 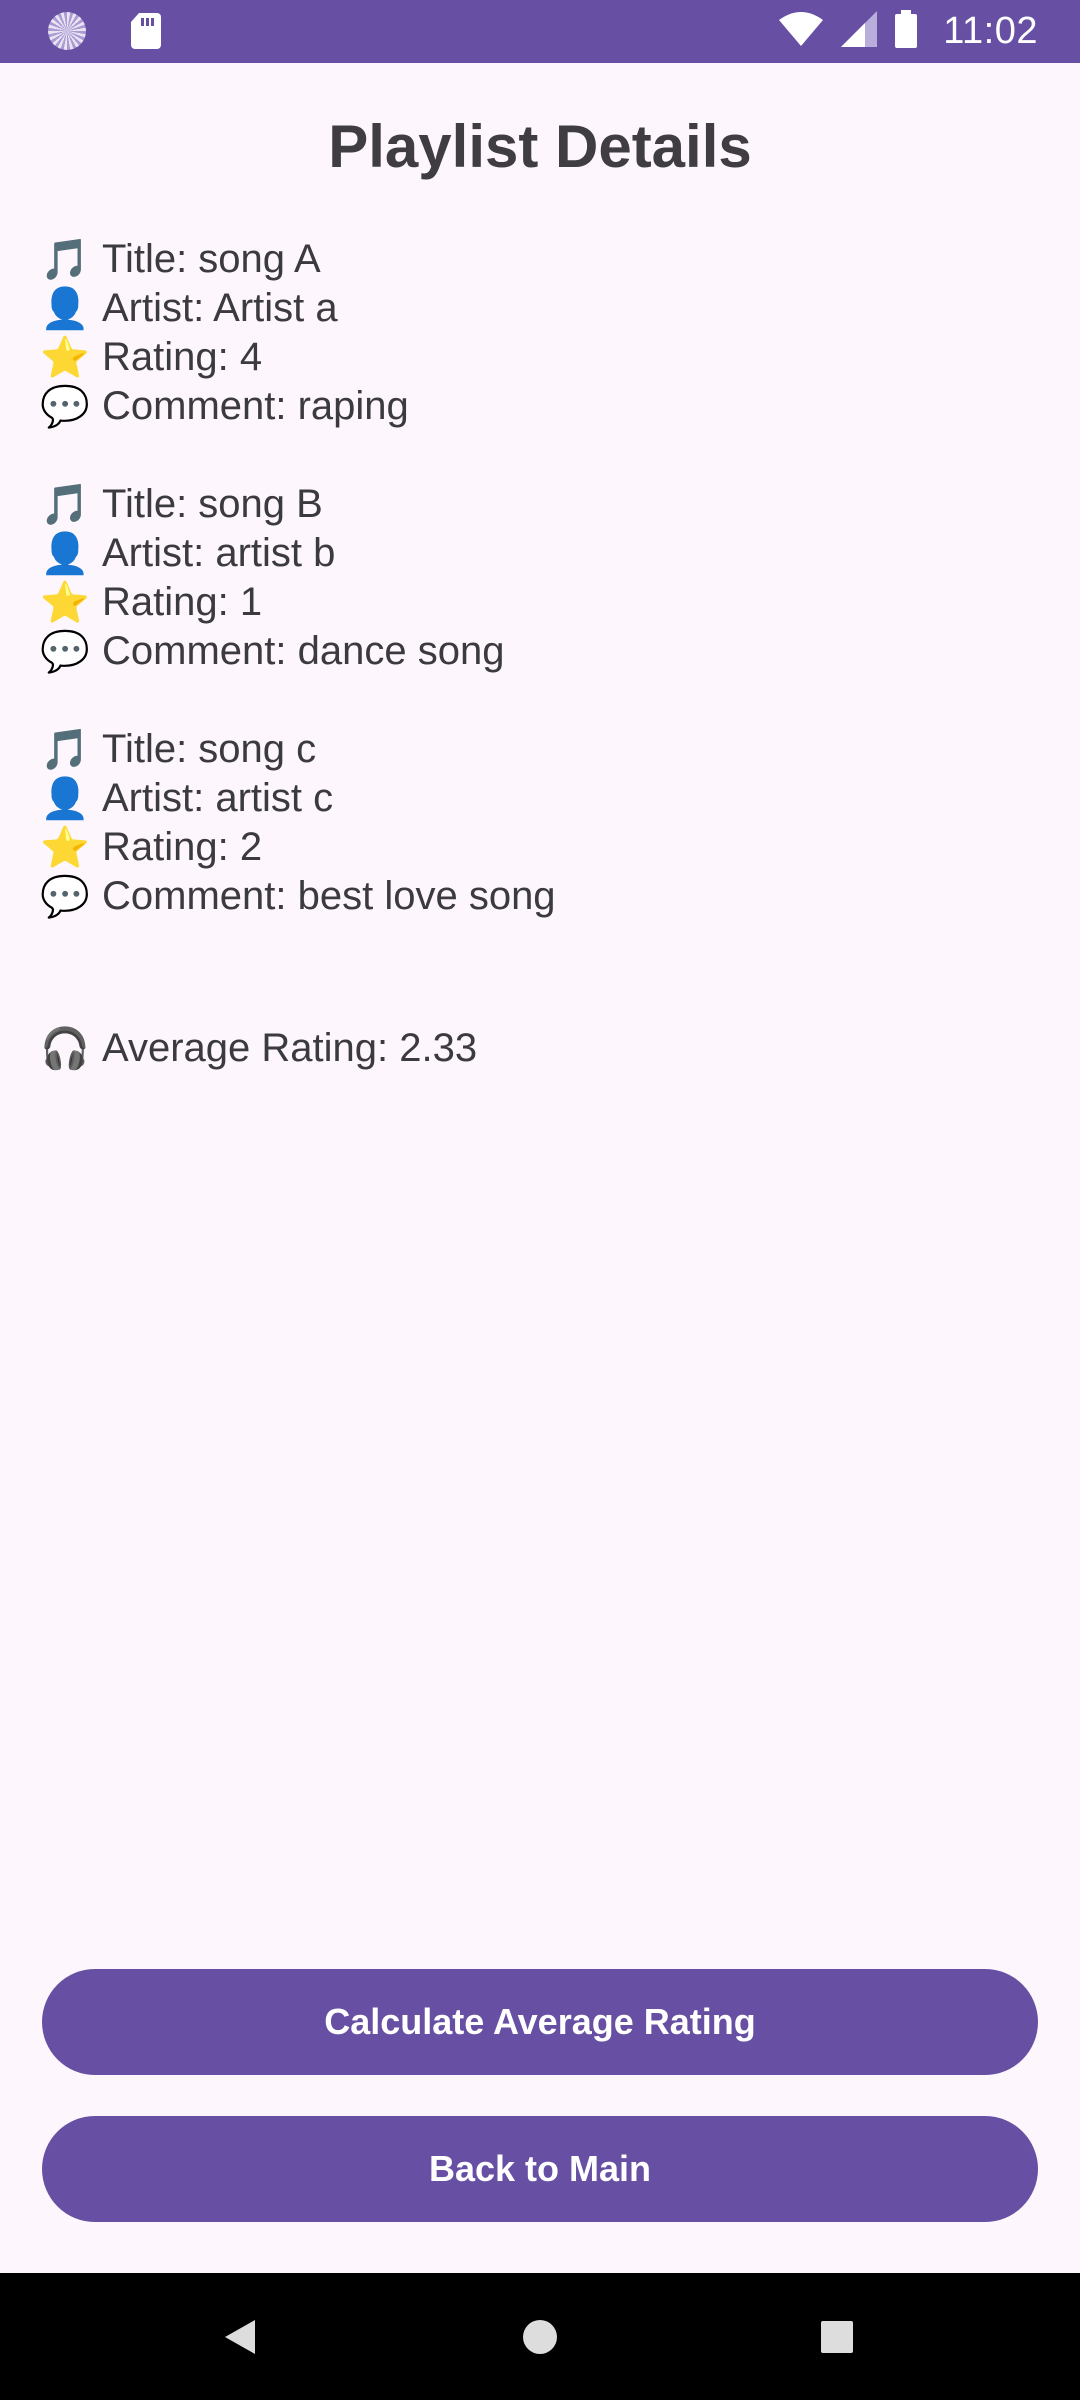 What do you see at coordinates (540, 2169) in the screenshot?
I see `back-to-main-button: Back to Main` at bounding box center [540, 2169].